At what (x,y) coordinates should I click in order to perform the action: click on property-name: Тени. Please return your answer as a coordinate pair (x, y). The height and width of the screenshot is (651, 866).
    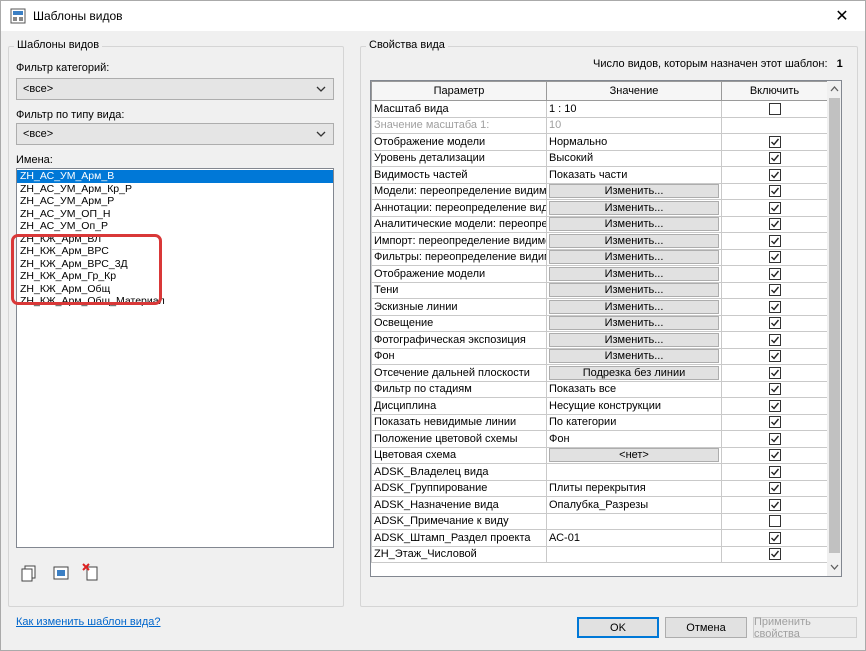
    Looking at the image, I should click on (459, 290).